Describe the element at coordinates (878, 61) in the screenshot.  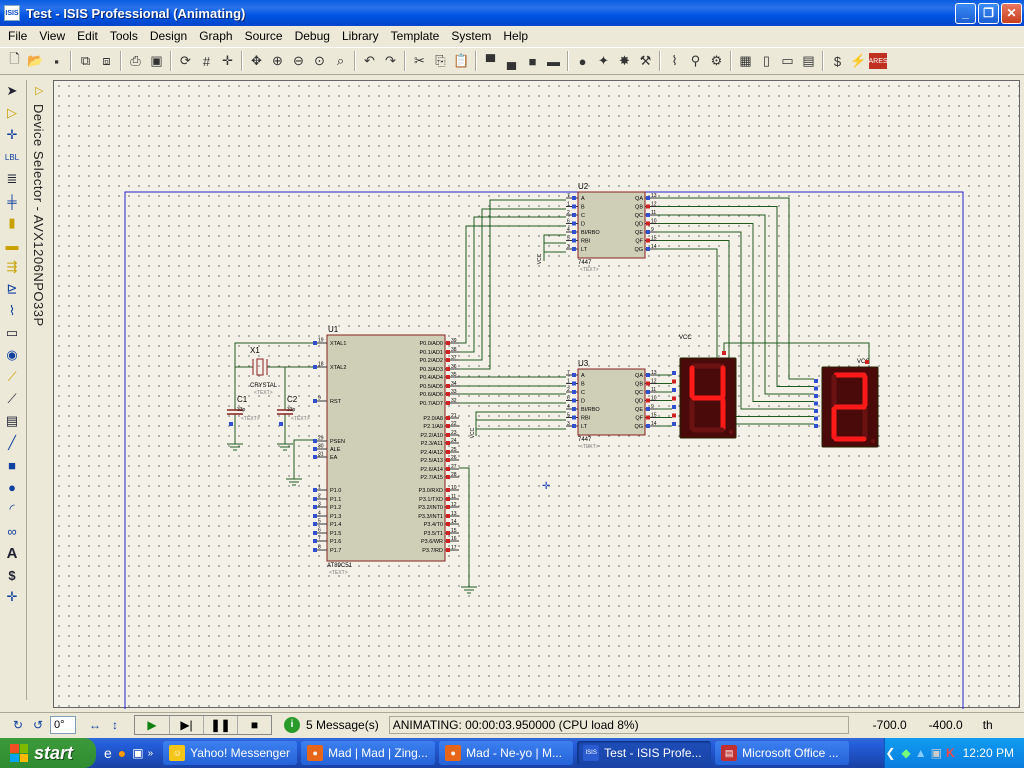
I see `ares-netlist-icon: ARES` at that location.